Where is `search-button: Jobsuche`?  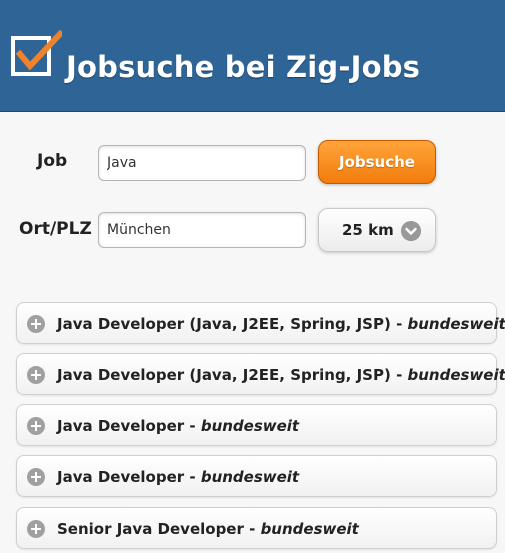 search-button: Jobsuche is located at coordinates (377, 162).